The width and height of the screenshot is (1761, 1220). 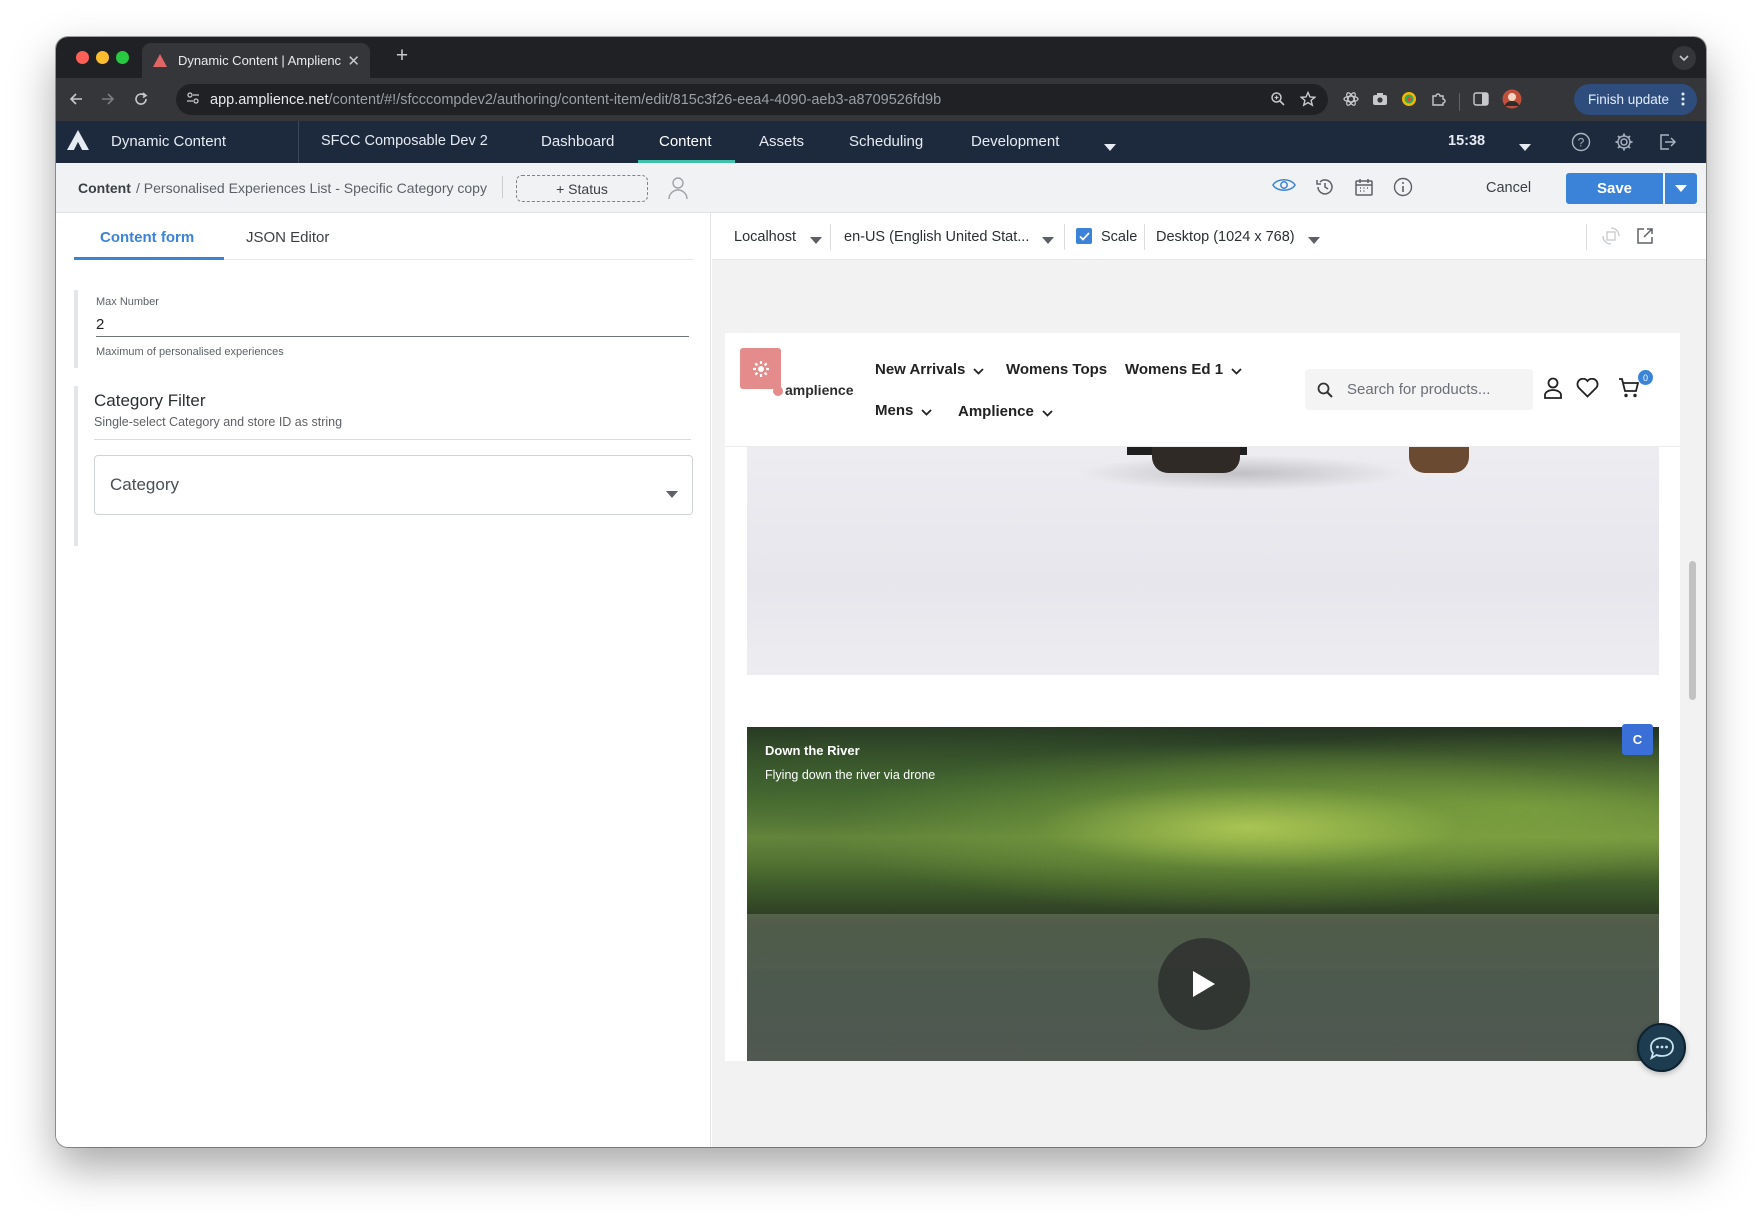 I want to click on device-select: Desktop (1024 x 768), so click(x=1225, y=237).